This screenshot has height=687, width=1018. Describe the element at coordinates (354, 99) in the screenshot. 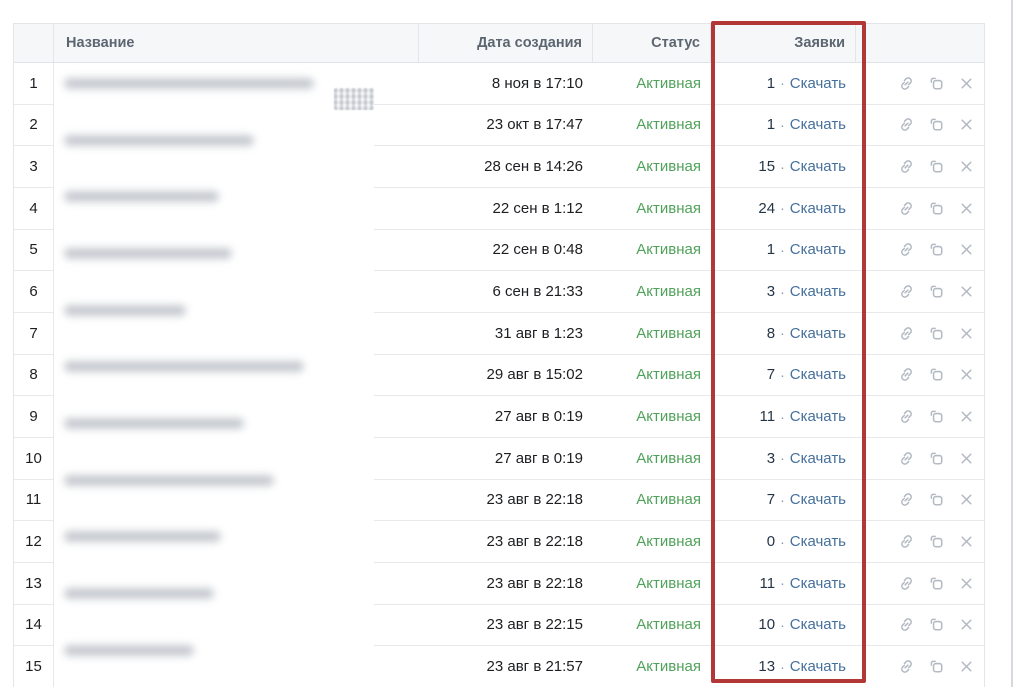

I see `pixelated-censor-block` at that location.